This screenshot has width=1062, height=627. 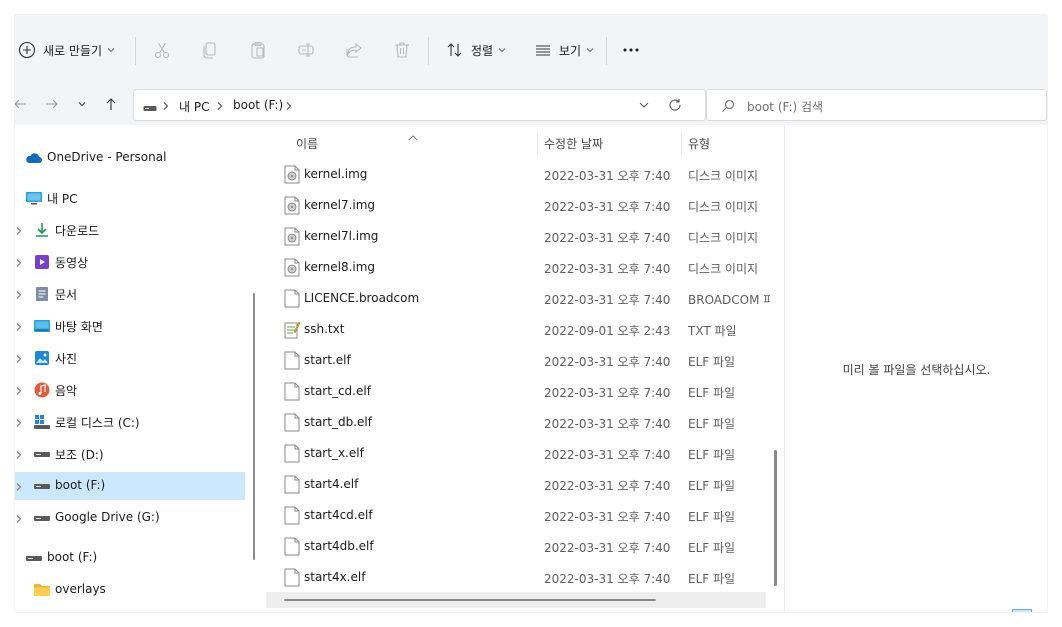 I want to click on file-list-vertical-scrollbar, so click(x=775, y=518).